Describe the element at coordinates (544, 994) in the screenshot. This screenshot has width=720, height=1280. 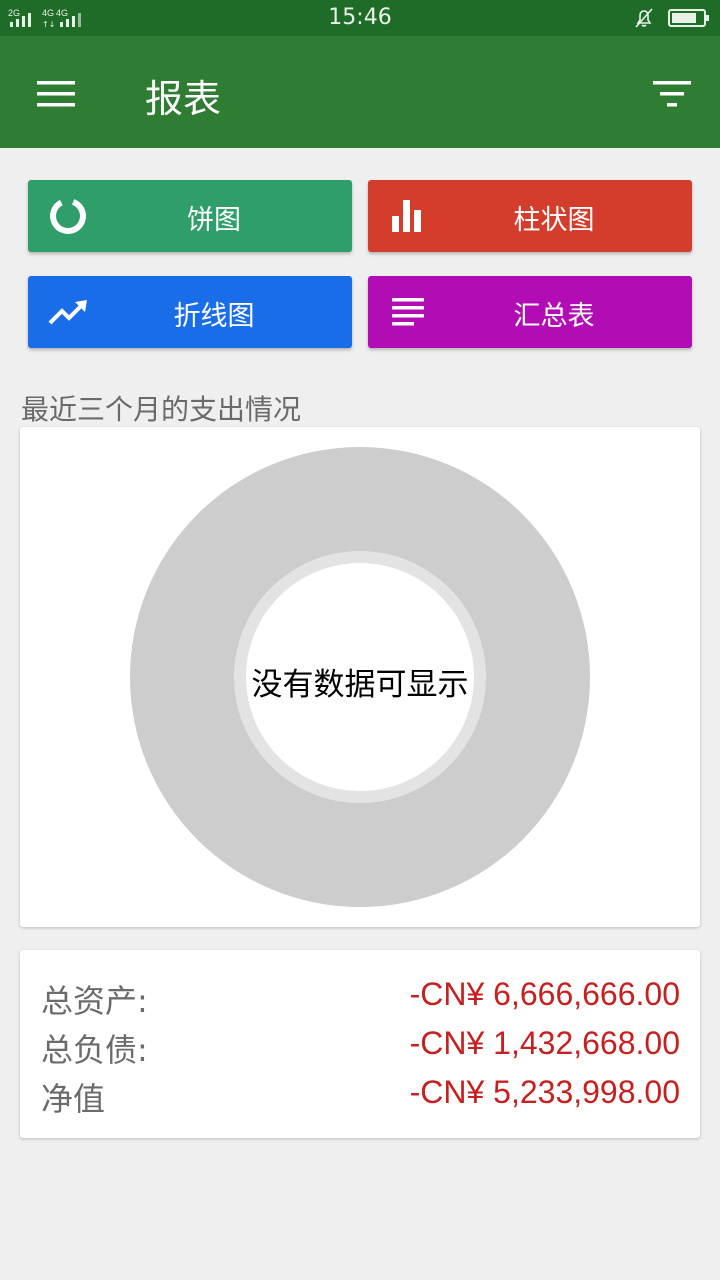
I see `summary-value: -CN¥ 6,666,666.00` at that location.